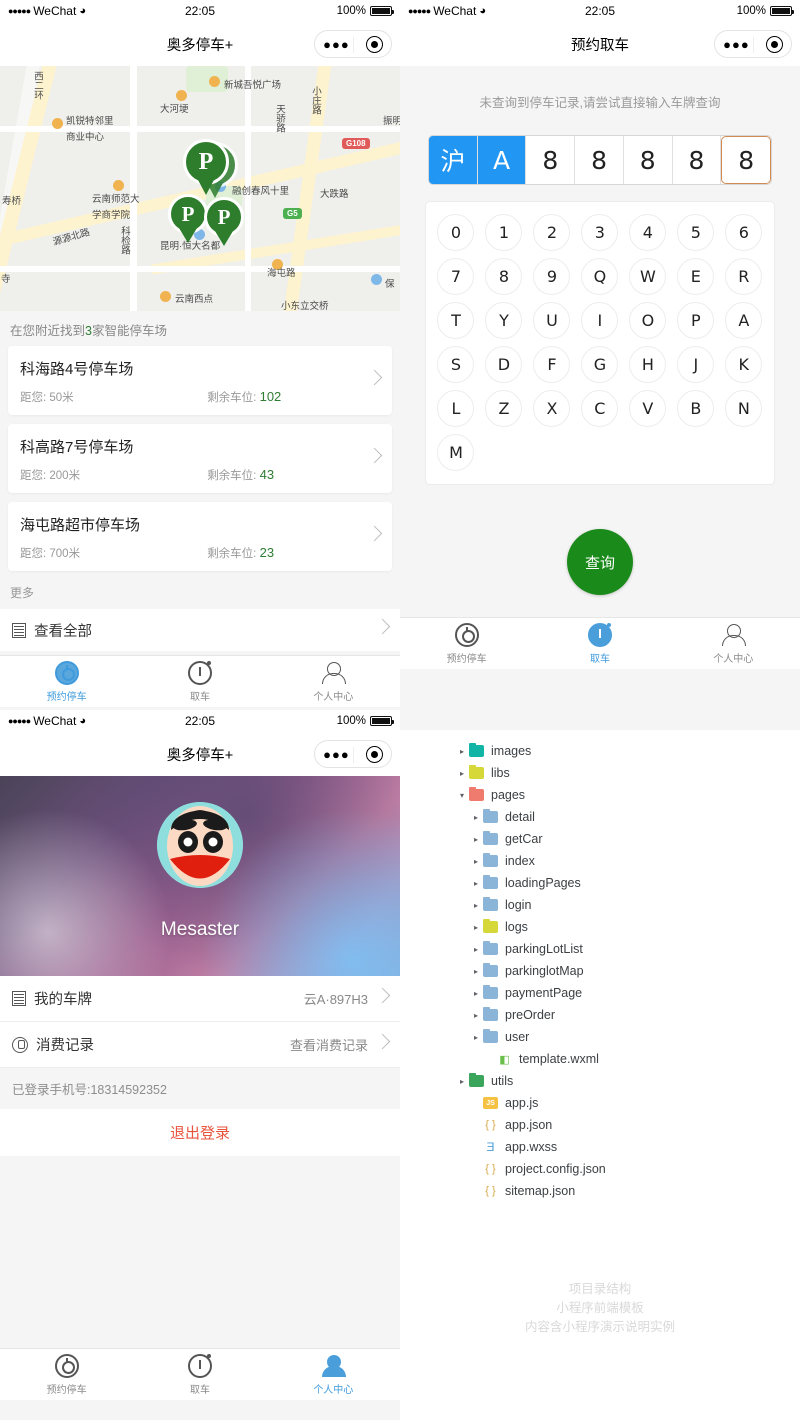  I want to click on key-u: U, so click(552, 320).